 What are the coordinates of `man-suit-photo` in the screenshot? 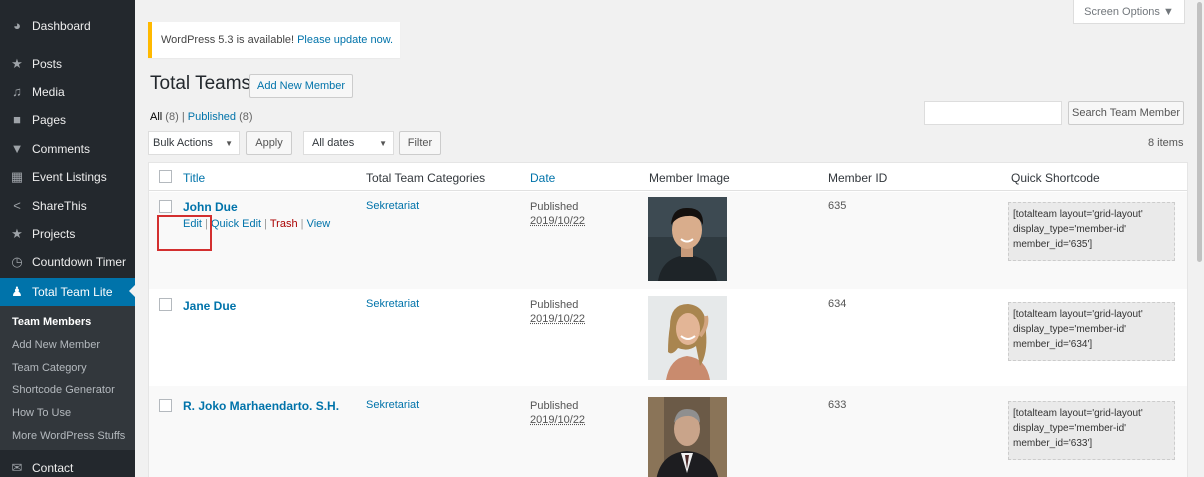 It's located at (687, 437).